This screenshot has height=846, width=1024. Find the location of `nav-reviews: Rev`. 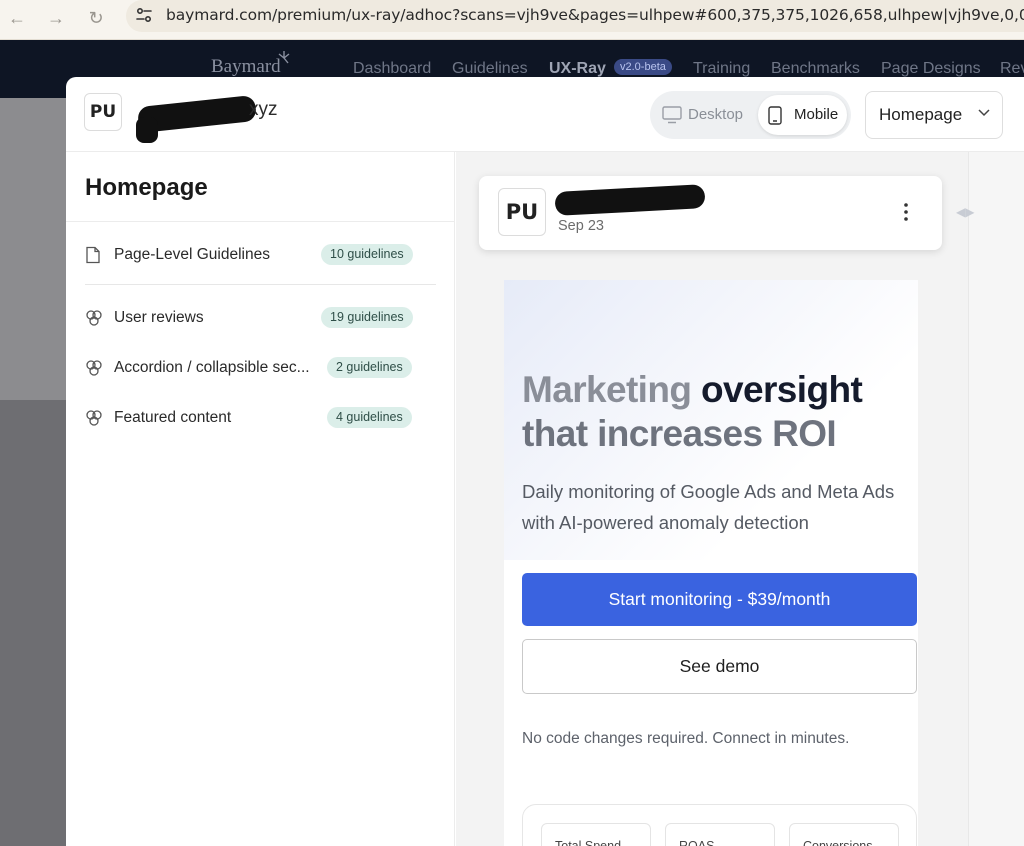

nav-reviews: Rev is located at coordinates (1012, 69).